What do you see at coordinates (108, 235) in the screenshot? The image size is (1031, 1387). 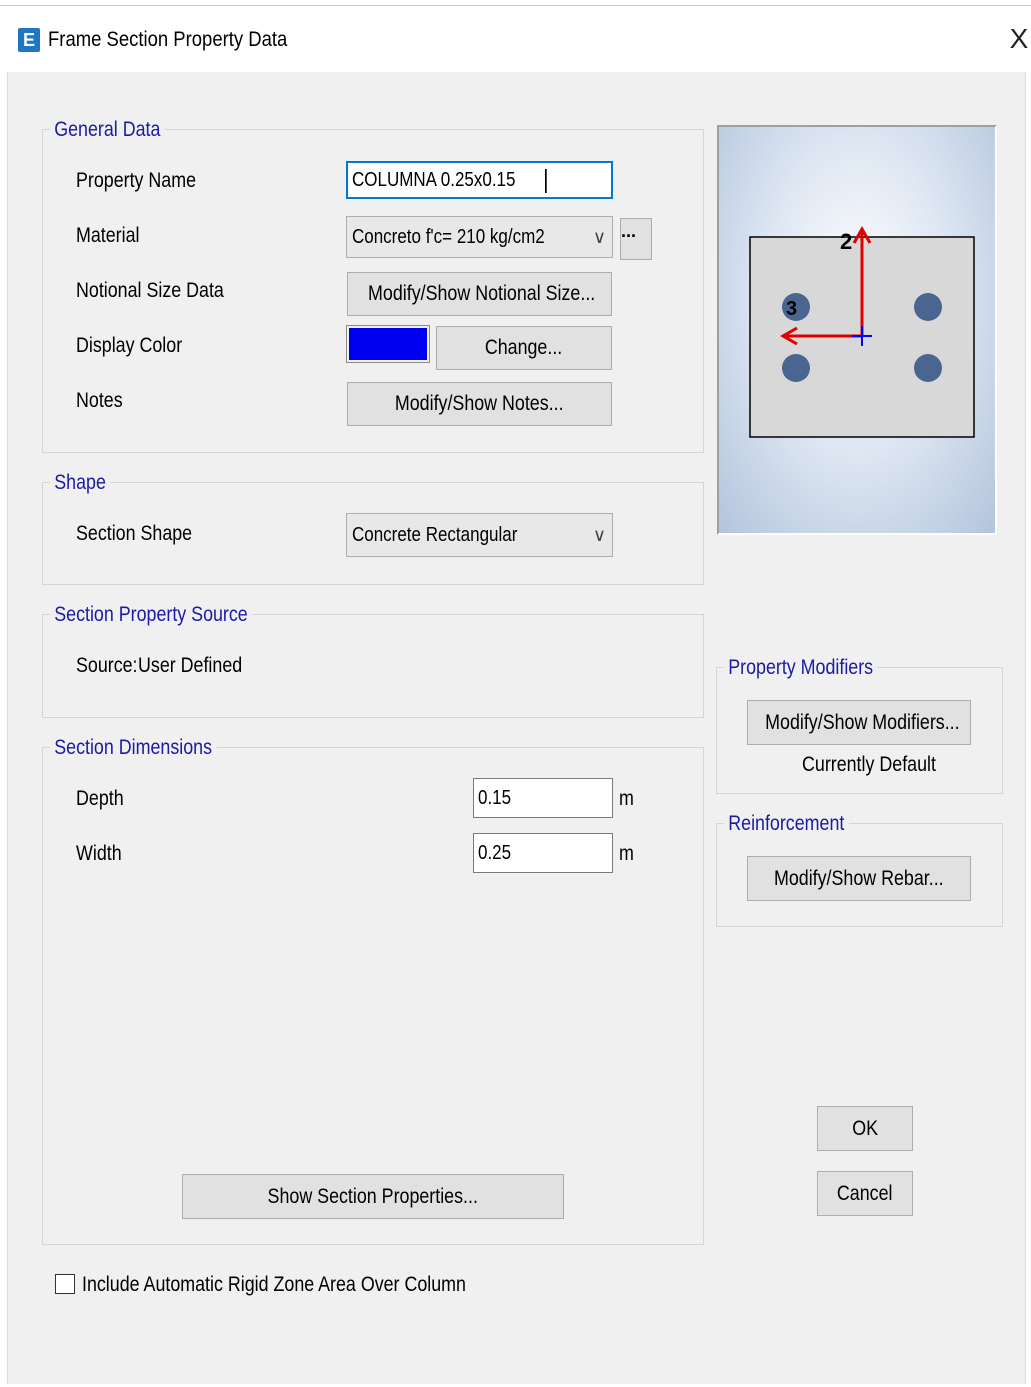 I see `material-label: Material` at bounding box center [108, 235].